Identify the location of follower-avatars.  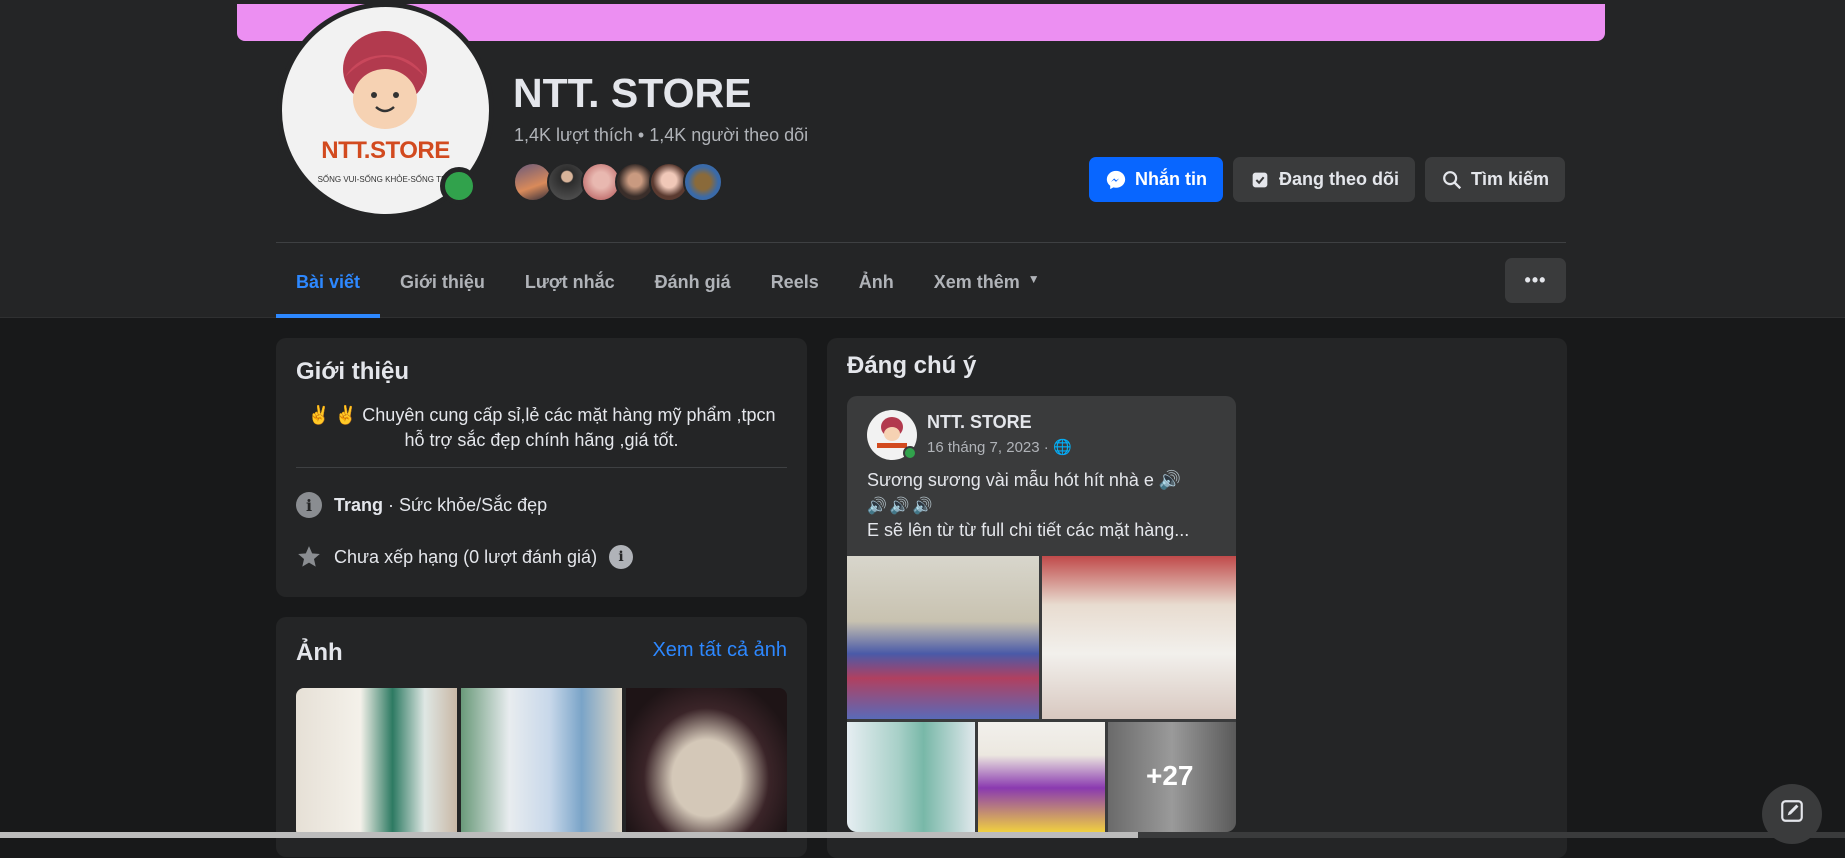
(618, 182).